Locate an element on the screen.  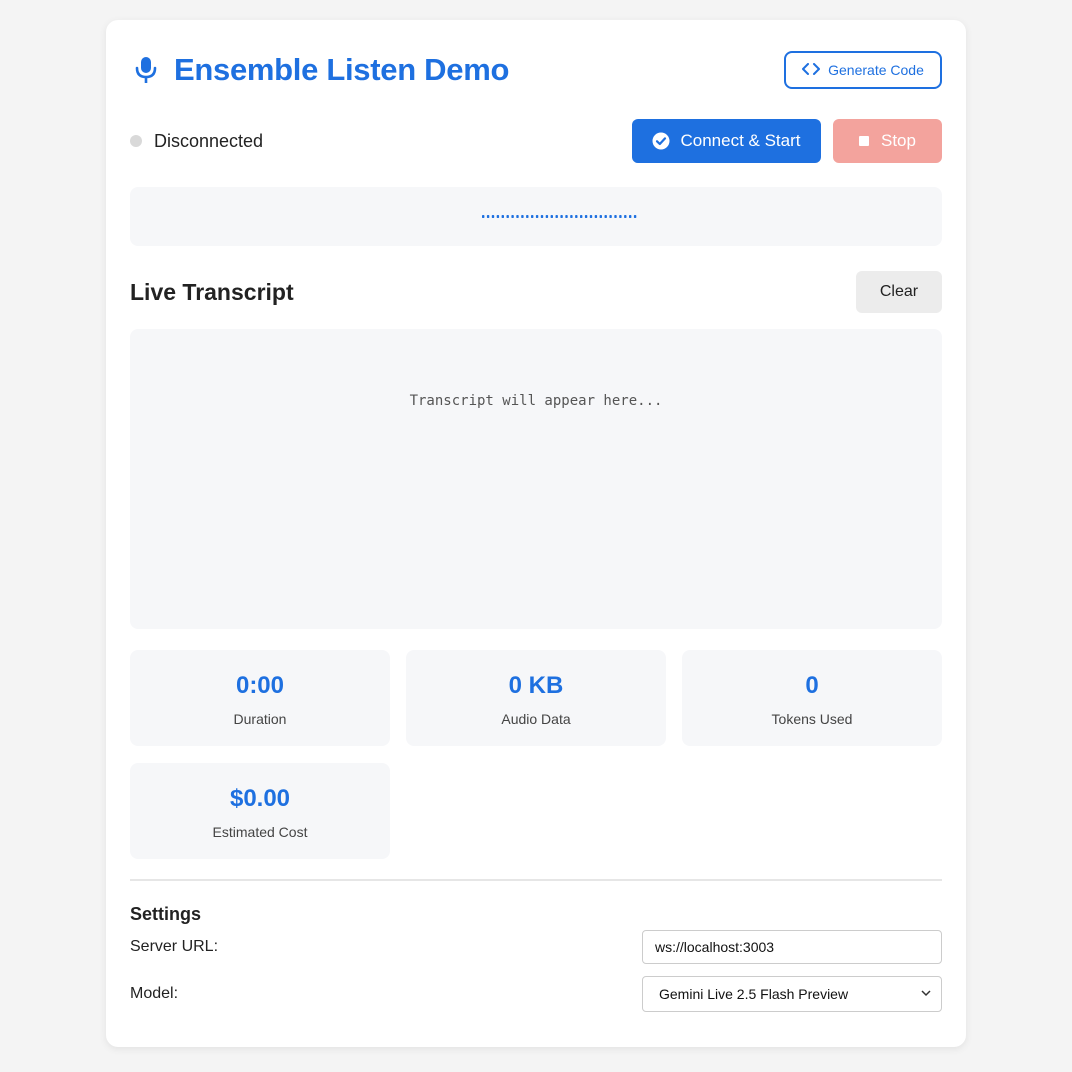
connection-status: Disconnected is located at coordinates (196, 141).